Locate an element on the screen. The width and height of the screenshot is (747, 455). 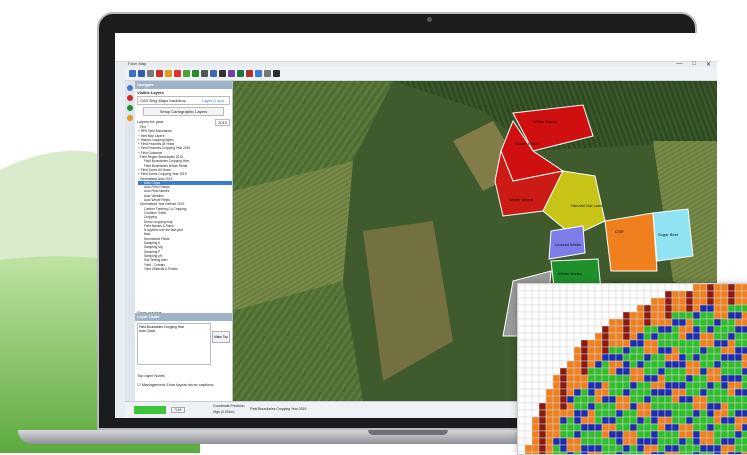
layer-order-item: Auto Crops is located at coordinates (174, 331).